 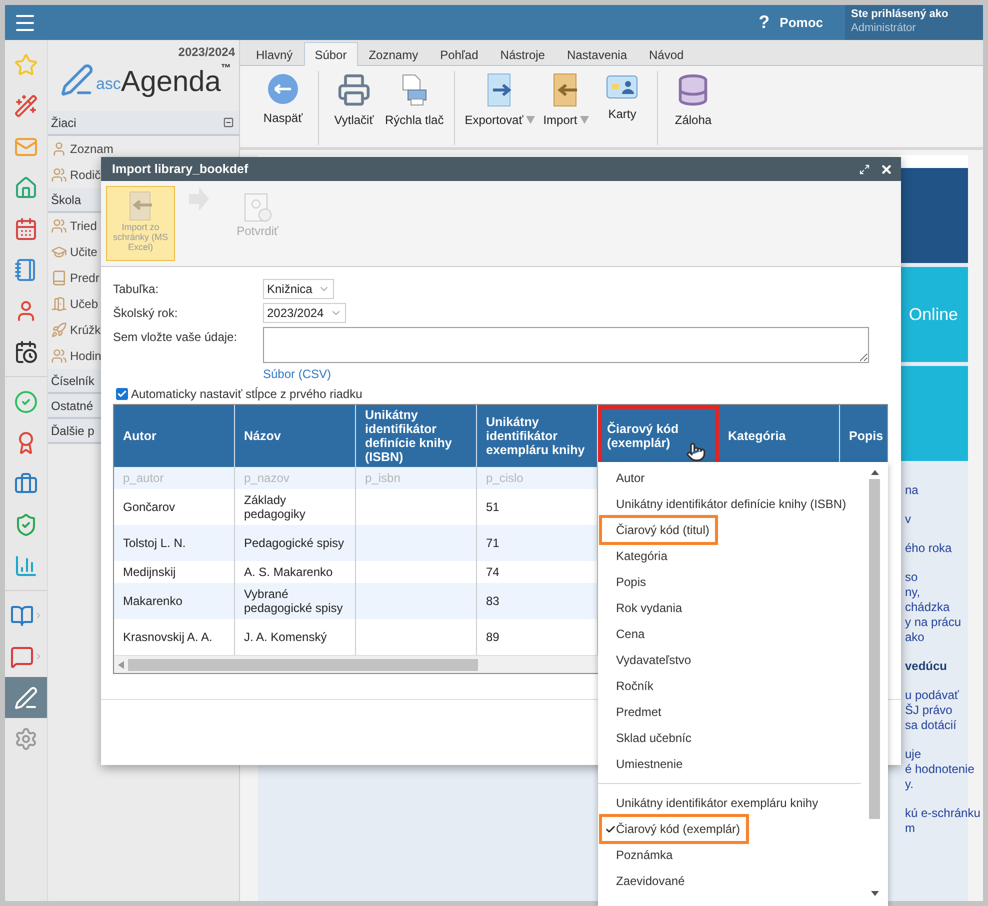 What do you see at coordinates (246, 394) in the screenshot?
I see `checkbox-label: Automaticky nastaviť stĺpce z prvého riadku` at bounding box center [246, 394].